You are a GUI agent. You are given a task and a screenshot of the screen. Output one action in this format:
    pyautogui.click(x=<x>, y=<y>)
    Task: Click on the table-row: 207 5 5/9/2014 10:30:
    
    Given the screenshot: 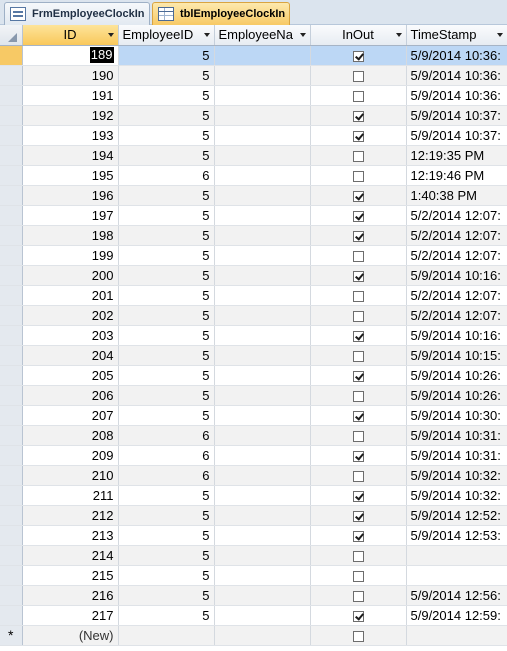 What is the action you would take?
    pyautogui.click(x=253, y=415)
    